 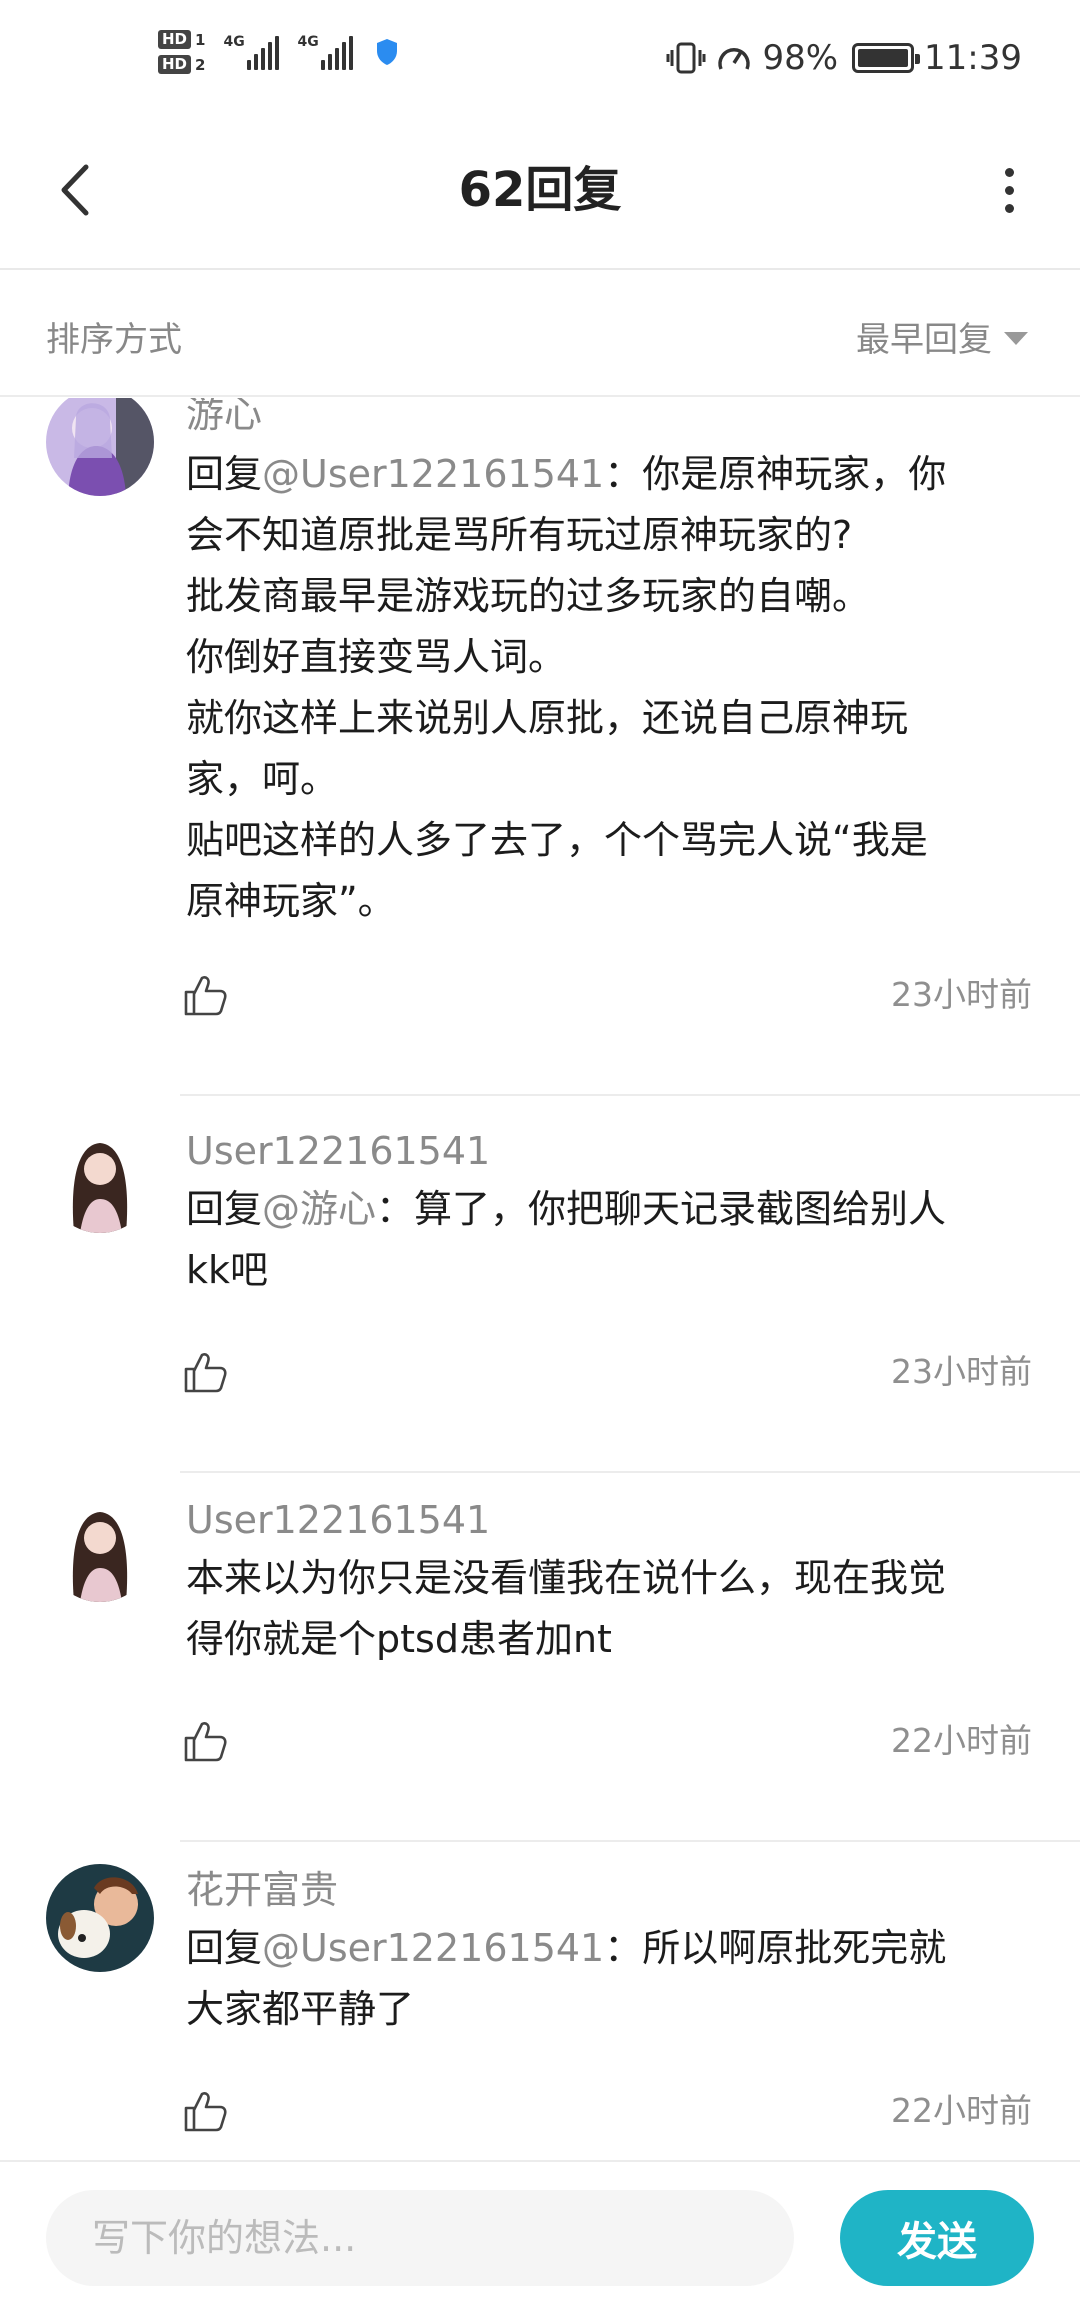 I want to click on header: 62回复, so click(x=540, y=197).